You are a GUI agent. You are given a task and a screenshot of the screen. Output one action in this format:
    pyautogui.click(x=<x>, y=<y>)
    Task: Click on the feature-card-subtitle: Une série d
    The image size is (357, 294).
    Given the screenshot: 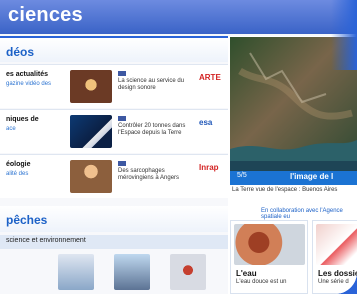 What is the action you would take?
    pyautogui.click(x=333, y=282)
    